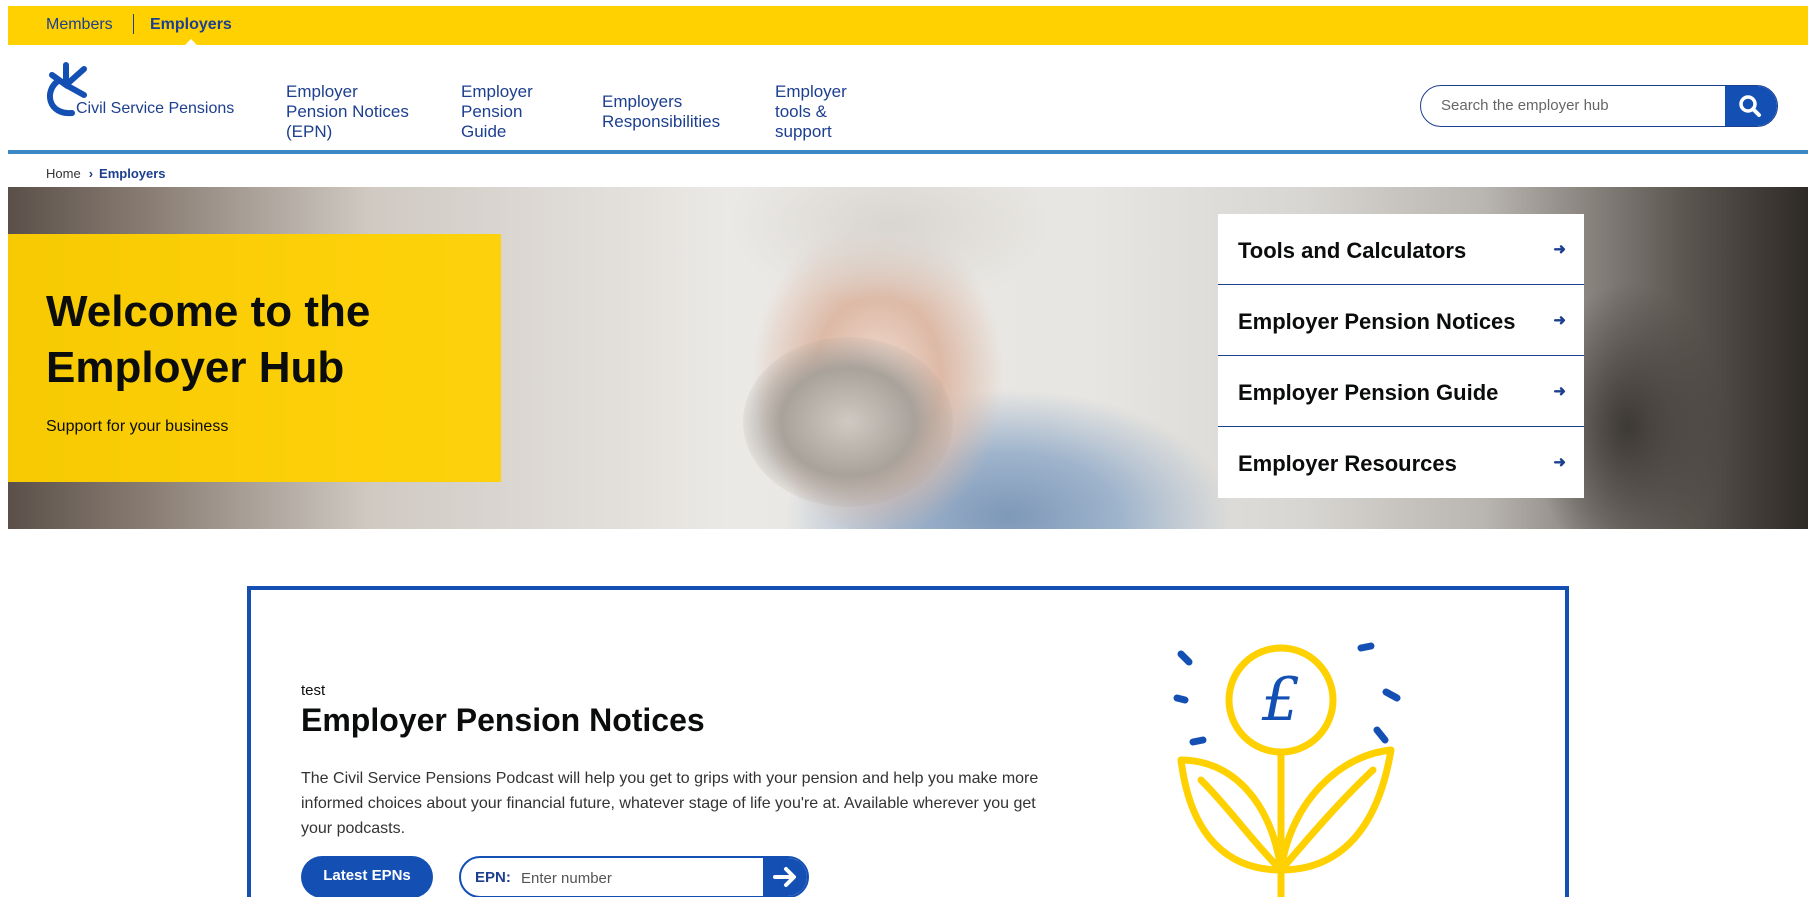 Image resolution: width=1815 pixels, height=897 pixels. What do you see at coordinates (208, 339) in the screenshot?
I see `hero-title: Welcome to the Employer Hub` at bounding box center [208, 339].